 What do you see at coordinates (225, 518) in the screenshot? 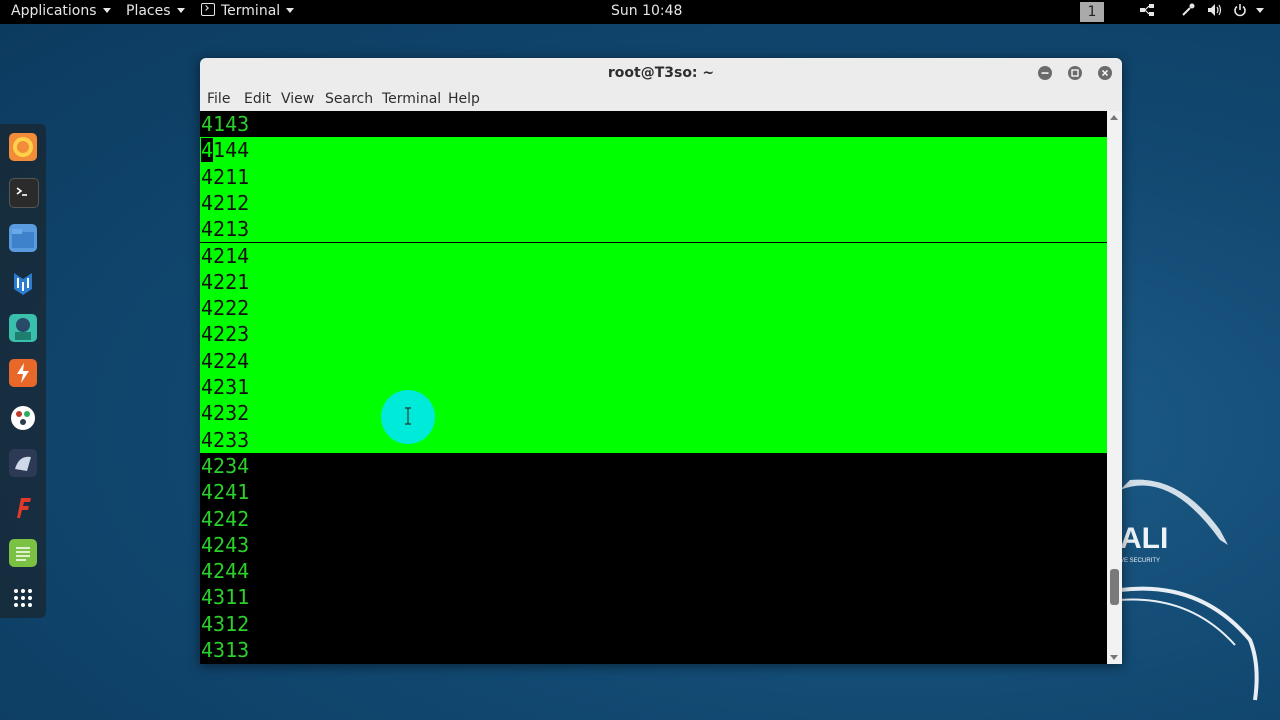
I see `terminal-line: 4242` at bounding box center [225, 518].